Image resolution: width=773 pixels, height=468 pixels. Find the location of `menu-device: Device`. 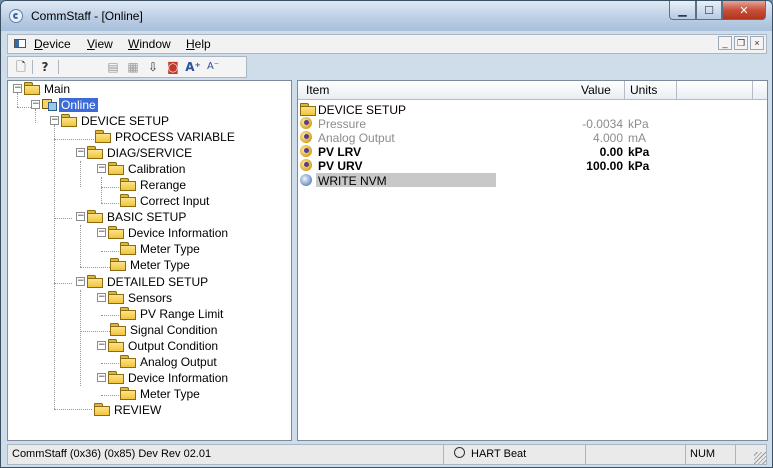

menu-device: Device is located at coordinates (52, 44).